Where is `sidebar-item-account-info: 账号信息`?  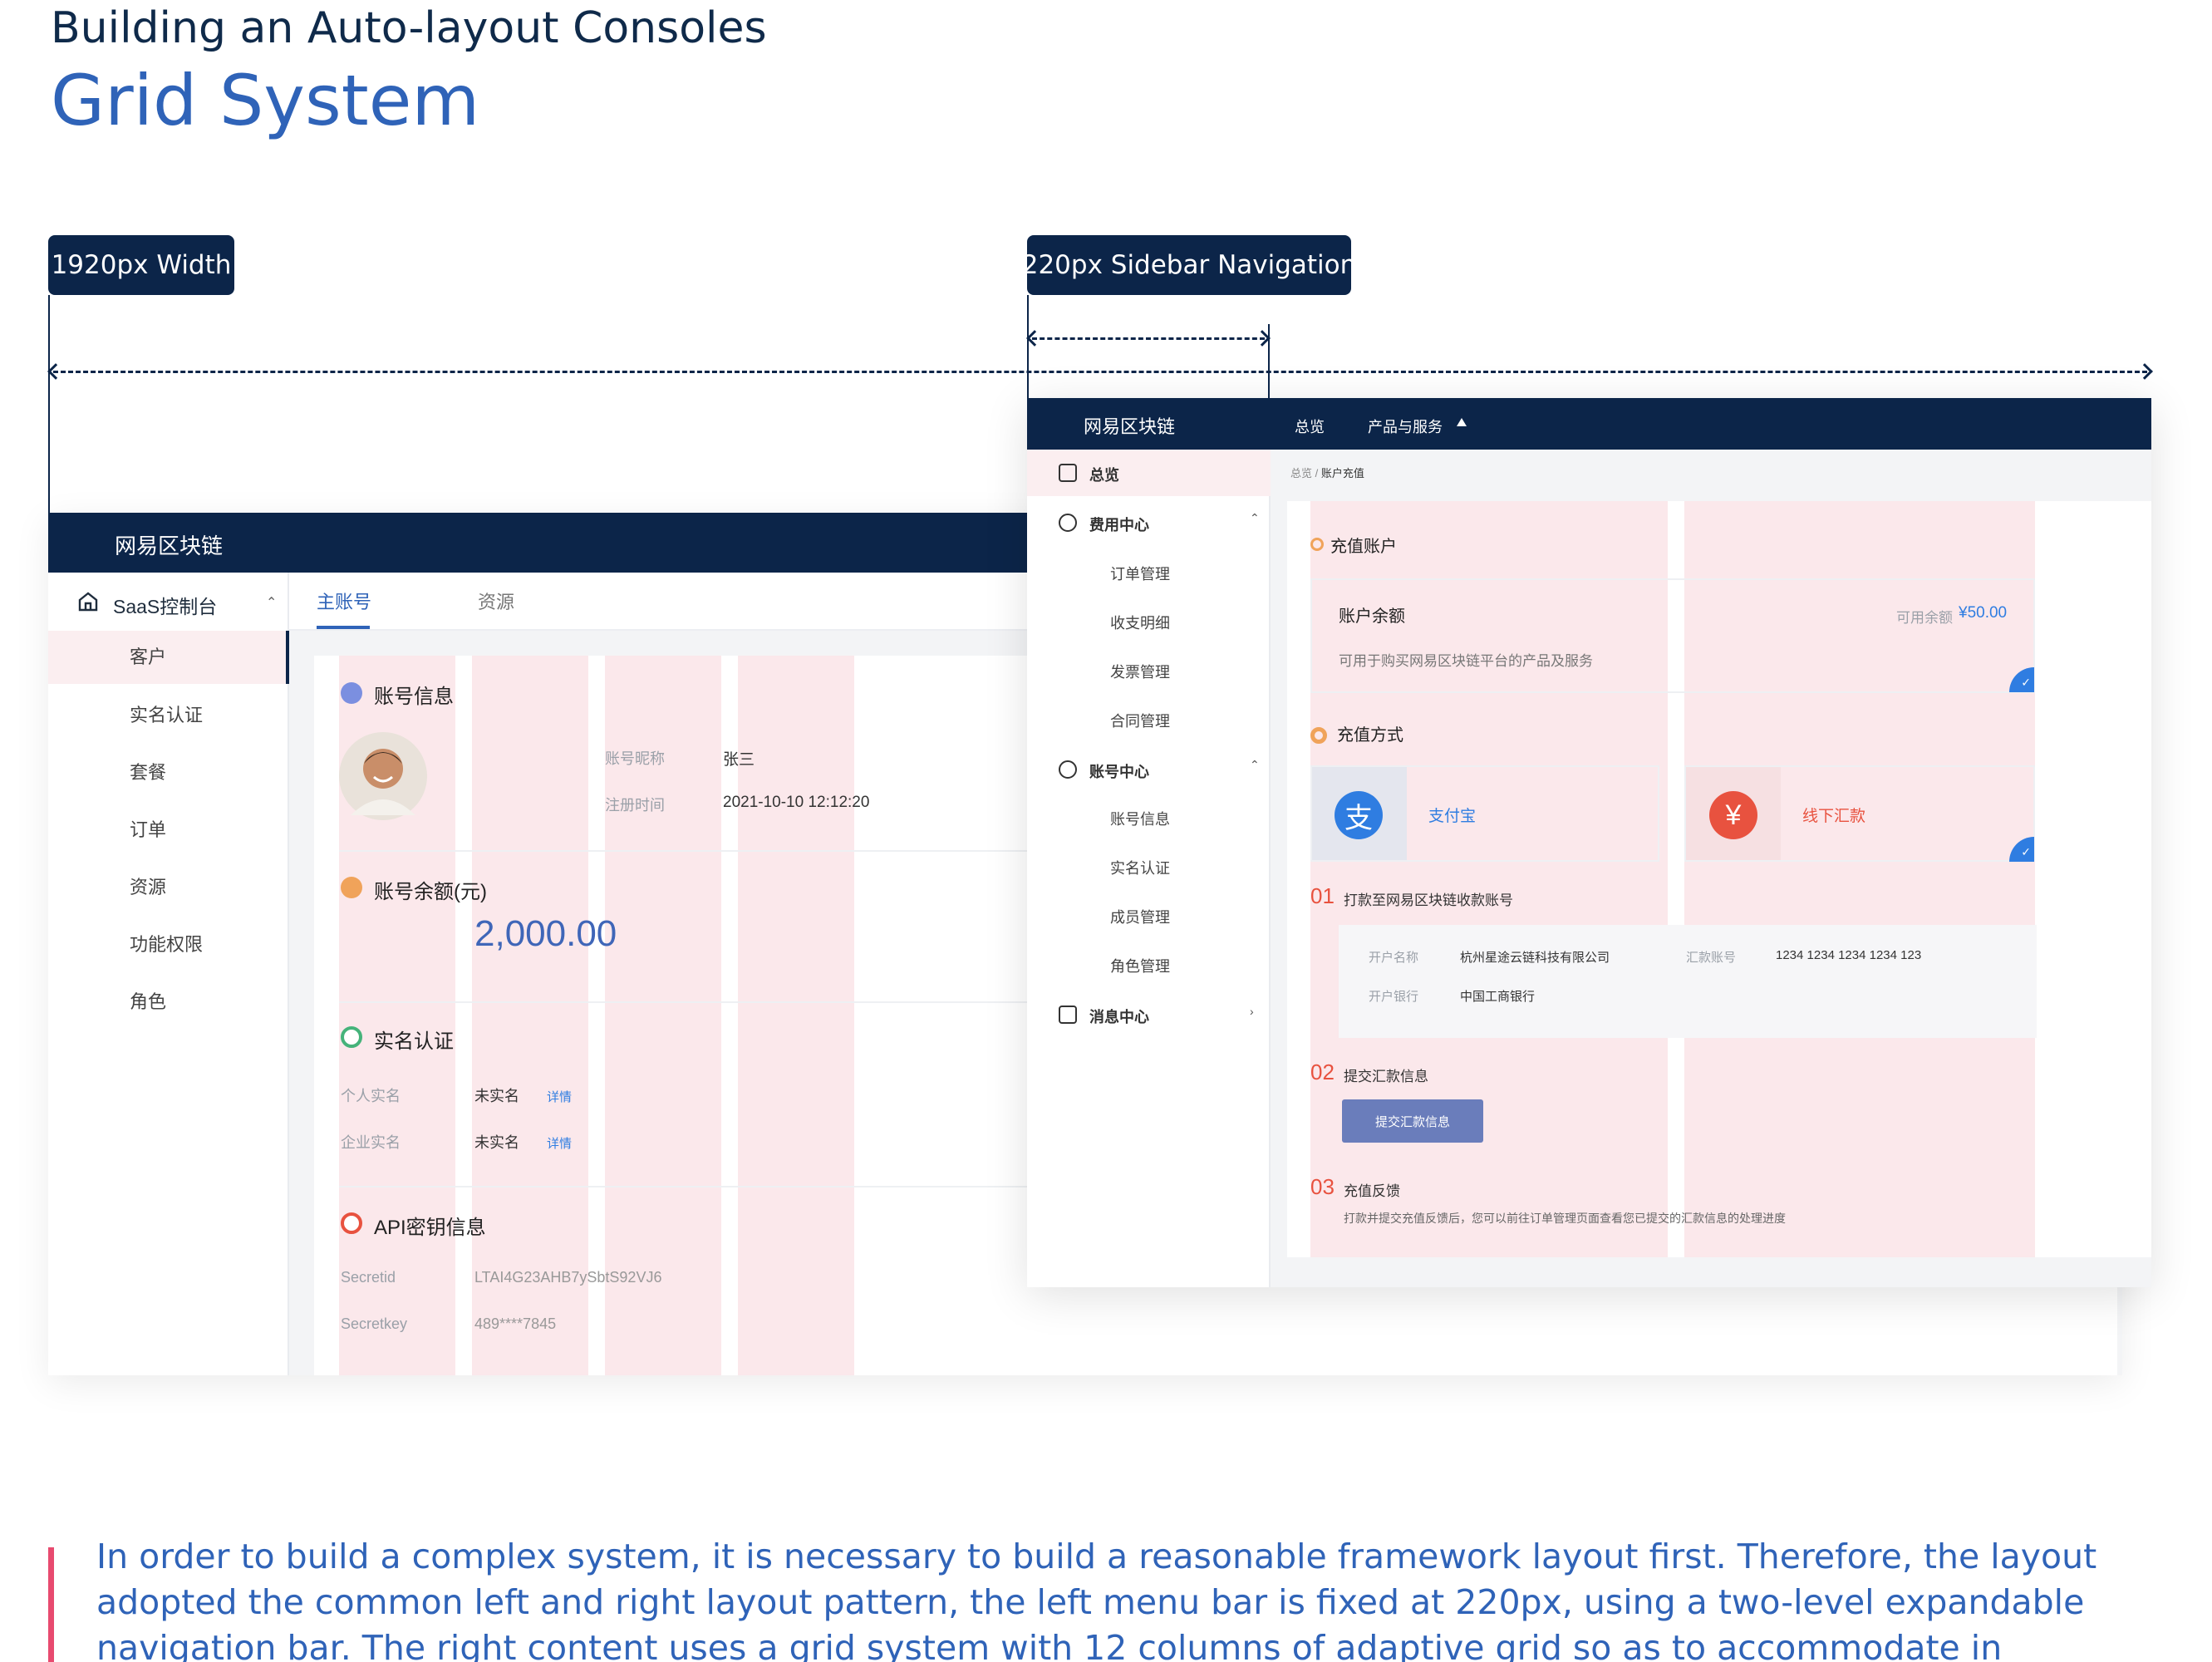
sidebar-item-account-info: 账号信息 is located at coordinates (1140, 818).